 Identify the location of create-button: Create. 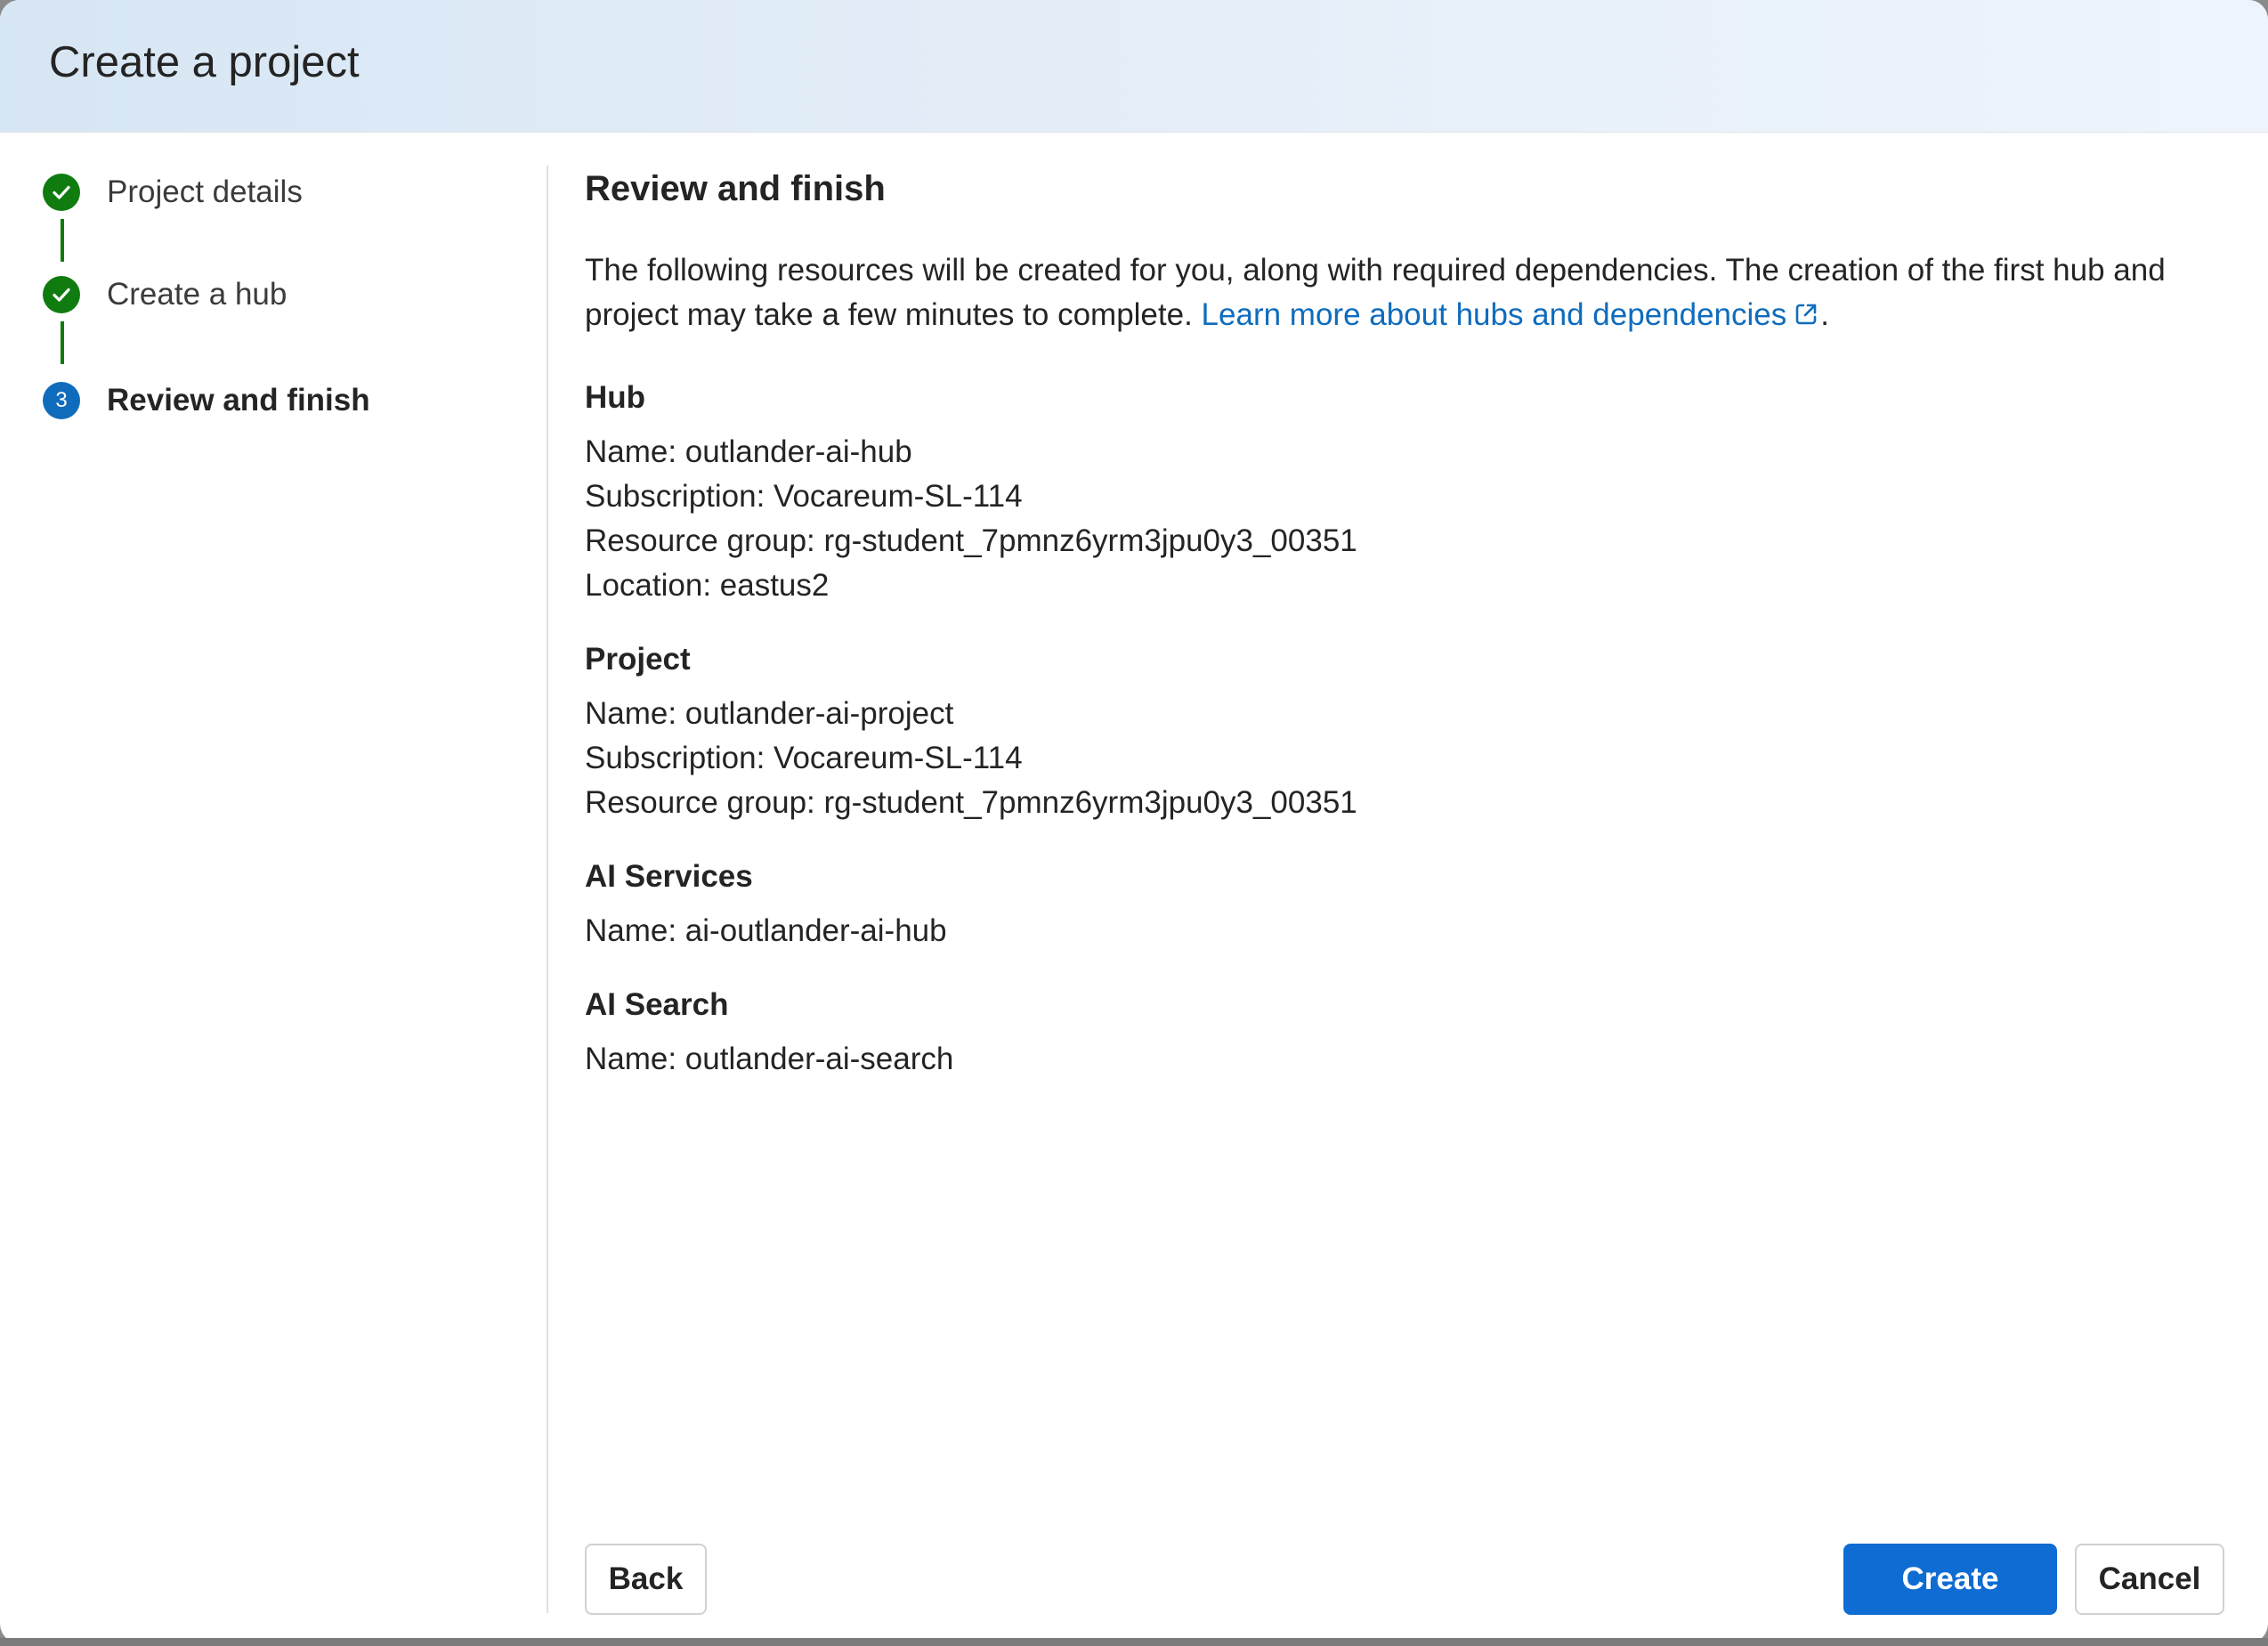
(1950, 1579).